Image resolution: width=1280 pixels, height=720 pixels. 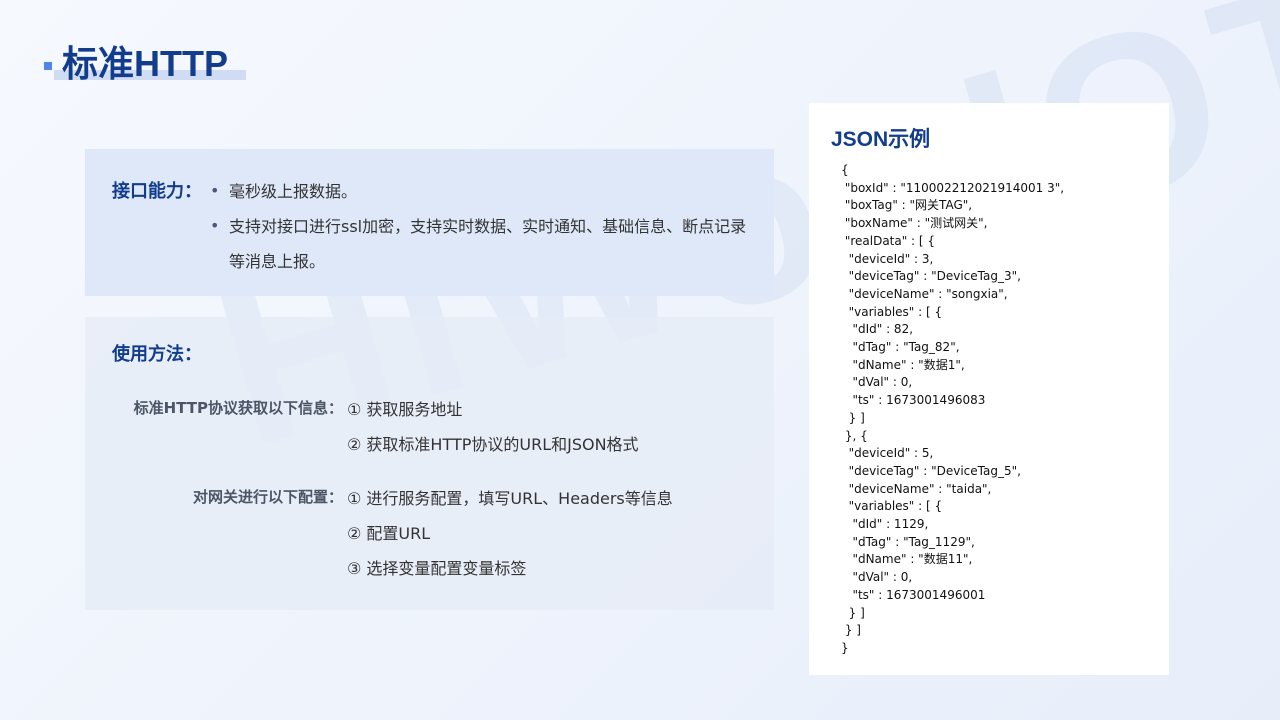 What do you see at coordinates (405, 409) in the screenshot?
I see `usage-step: ① 获取服务地址` at bounding box center [405, 409].